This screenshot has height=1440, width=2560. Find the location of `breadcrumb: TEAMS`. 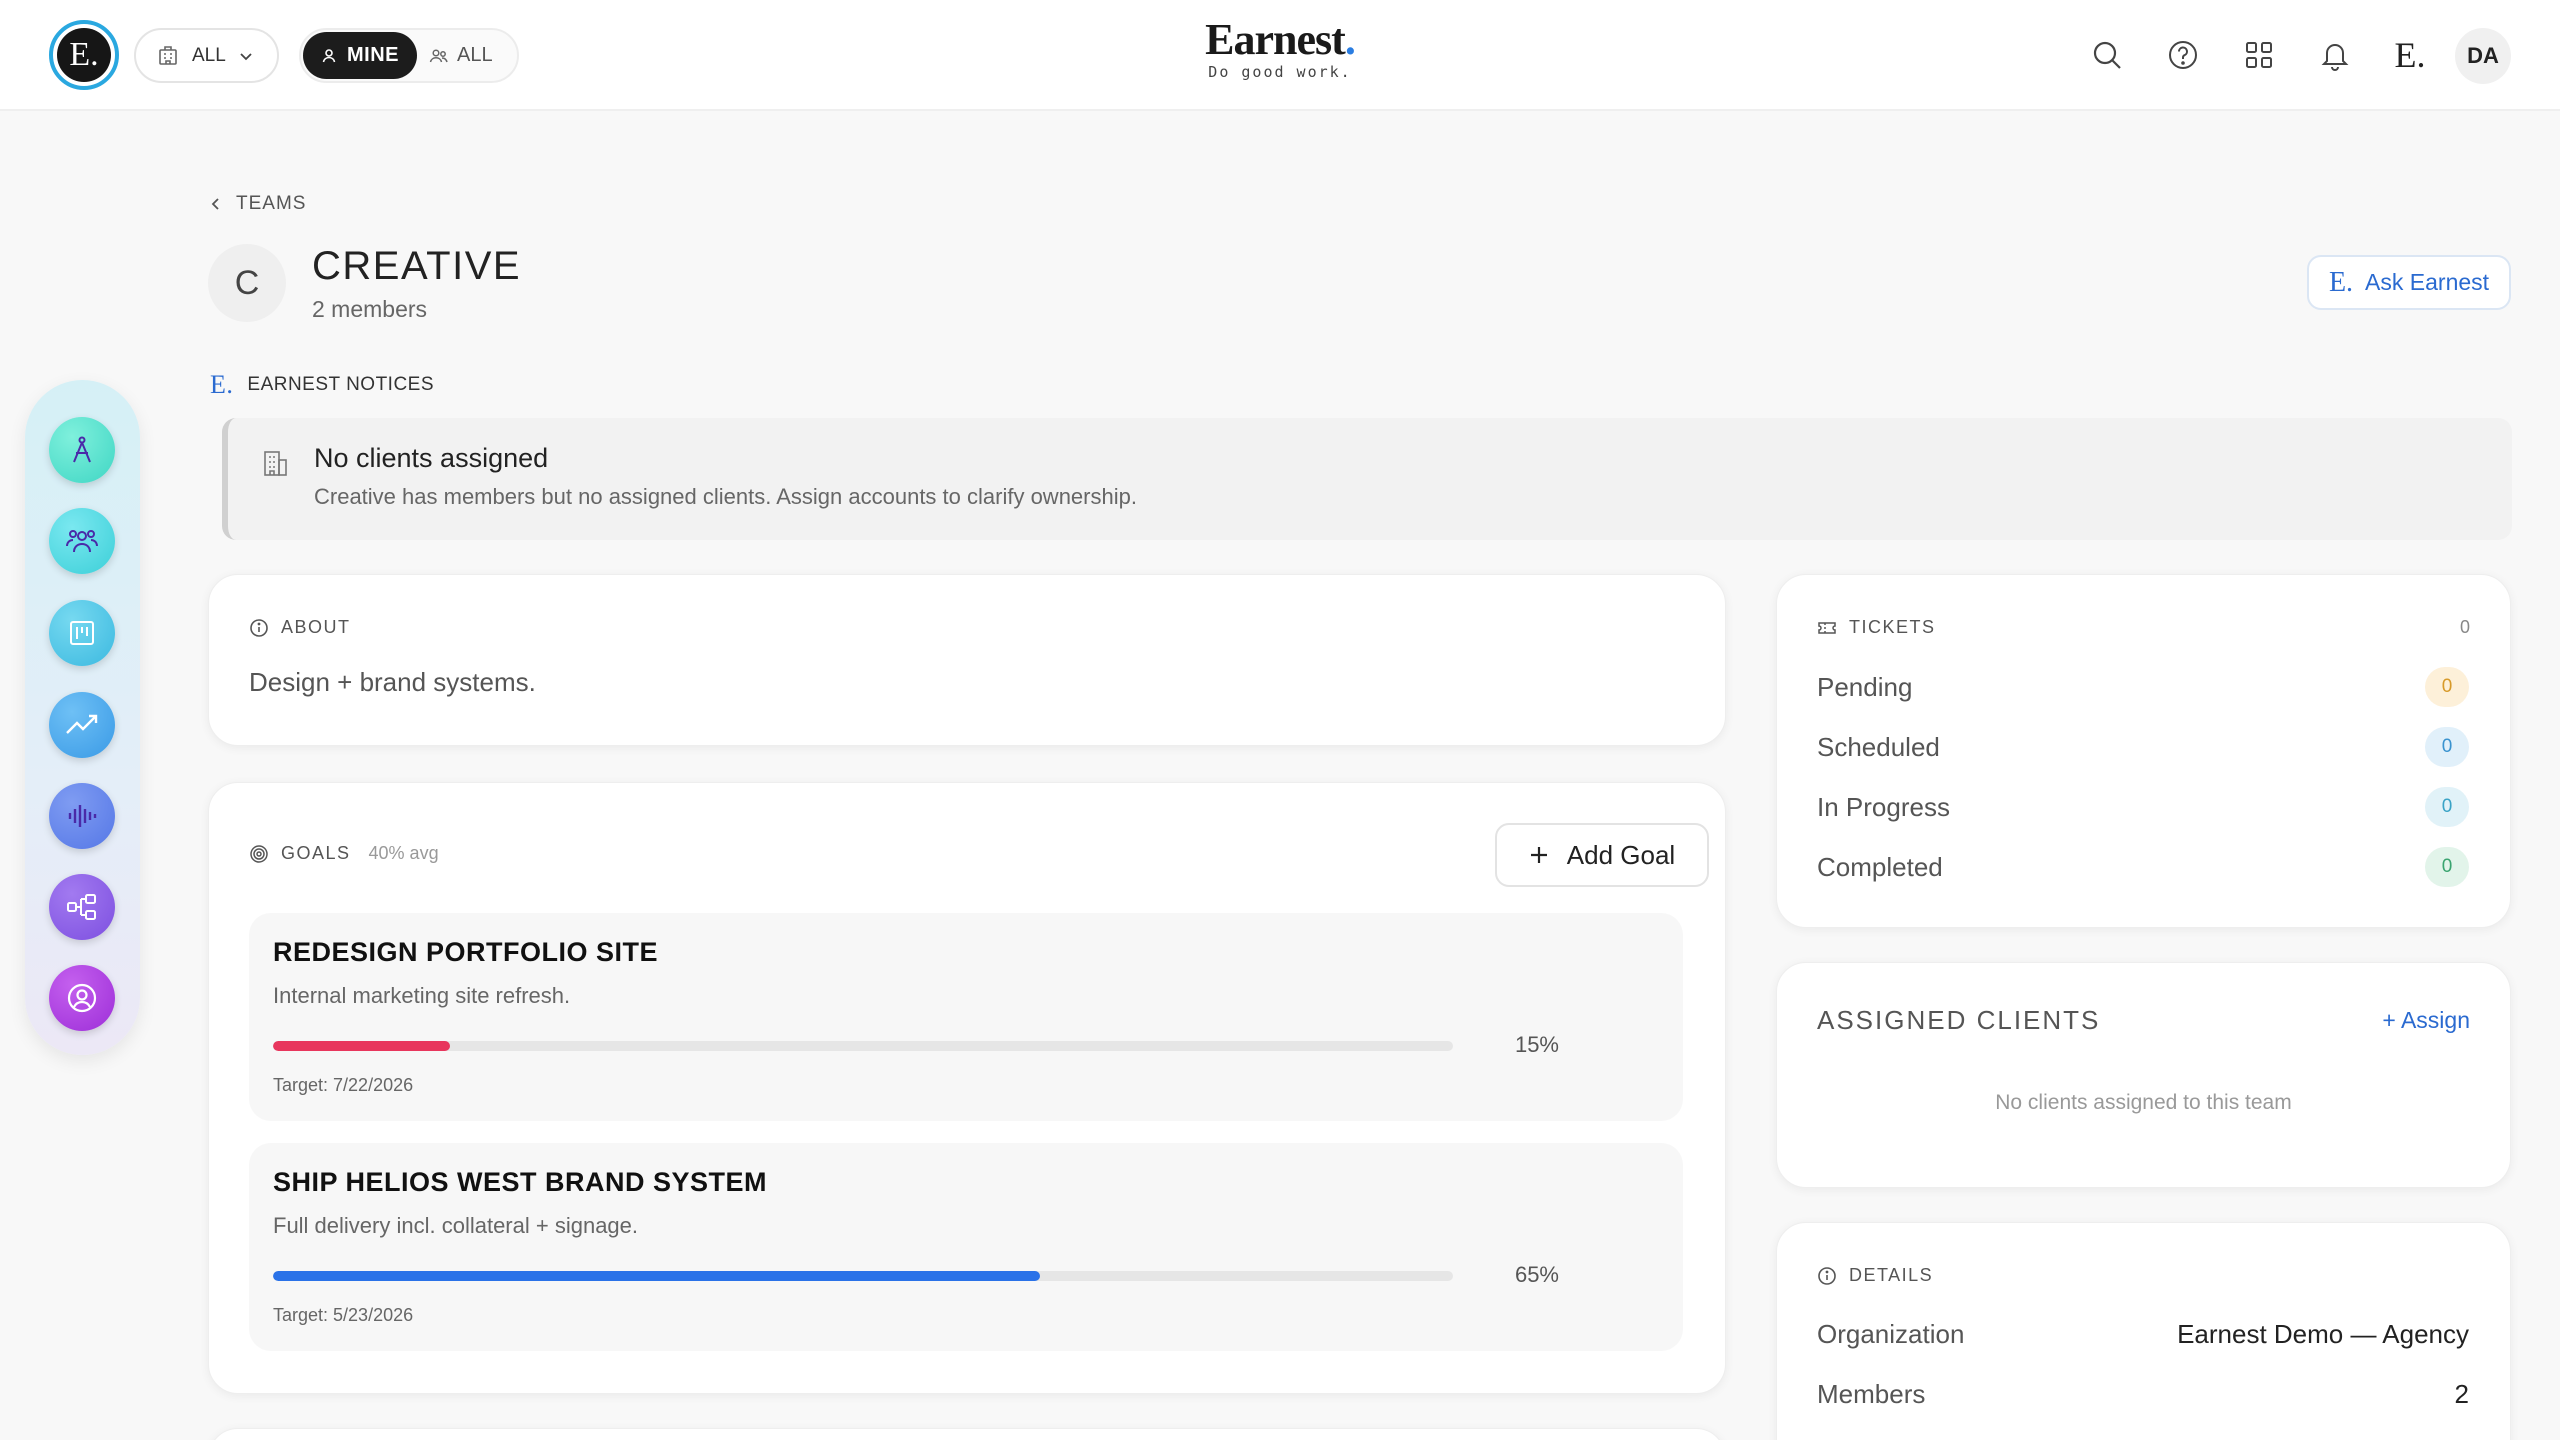

breadcrumb: TEAMS is located at coordinates (258, 204).